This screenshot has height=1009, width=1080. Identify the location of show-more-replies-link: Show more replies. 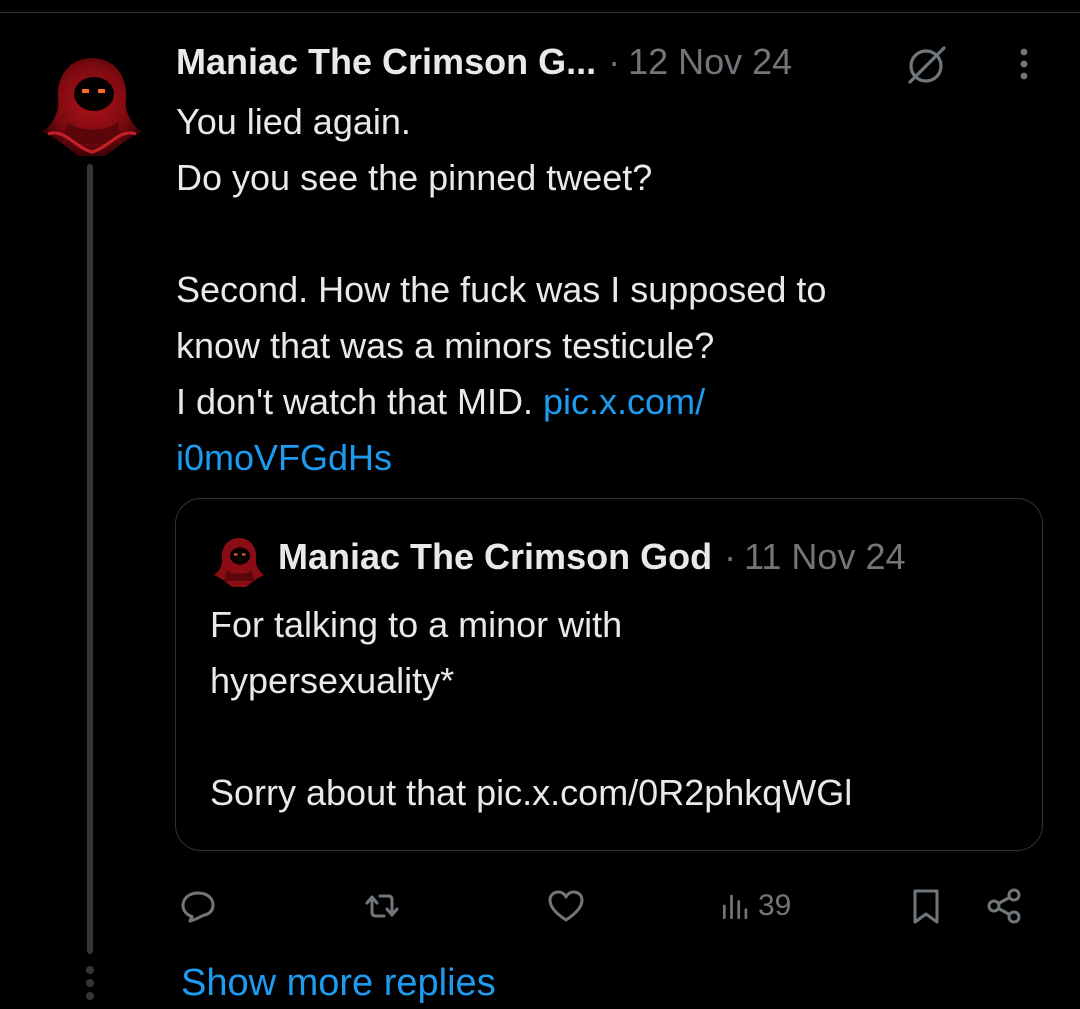
(338, 983).